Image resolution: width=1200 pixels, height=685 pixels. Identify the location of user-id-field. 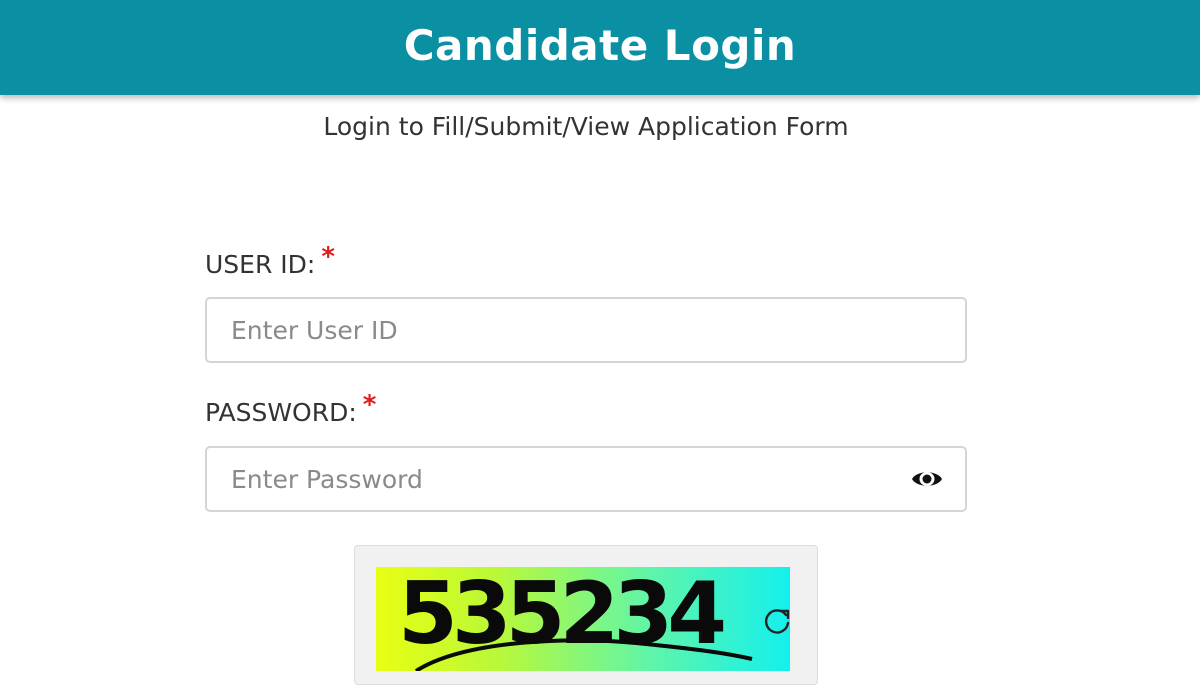
(586, 330).